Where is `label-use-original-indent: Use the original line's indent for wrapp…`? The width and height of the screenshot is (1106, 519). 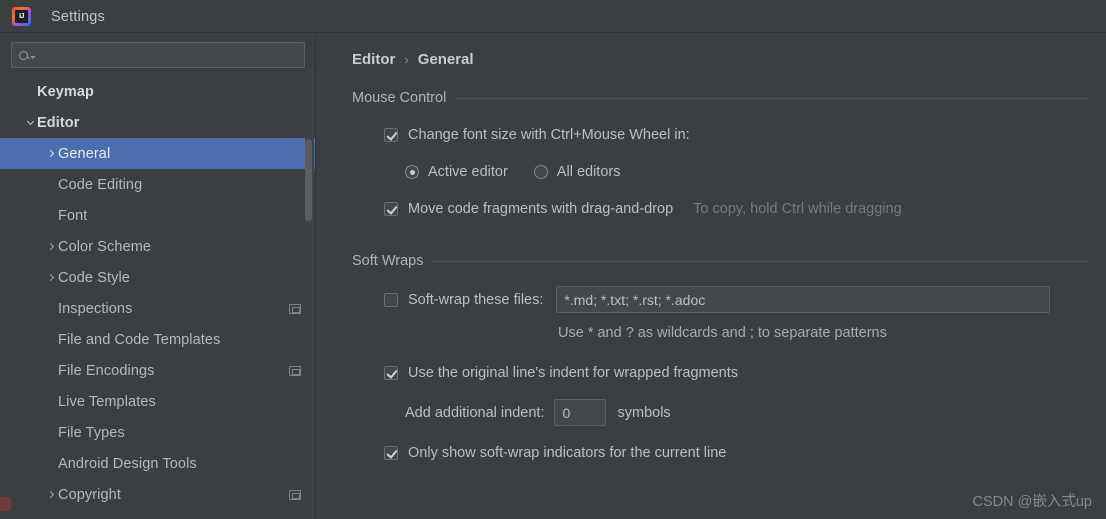 label-use-original-indent: Use the original line's indent for wrapp… is located at coordinates (573, 373).